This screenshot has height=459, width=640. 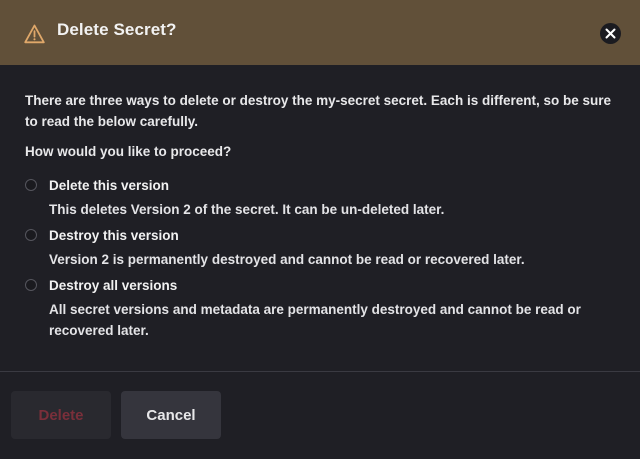 I want to click on dialog-title: Delete Secret?, so click(x=117, y=29).